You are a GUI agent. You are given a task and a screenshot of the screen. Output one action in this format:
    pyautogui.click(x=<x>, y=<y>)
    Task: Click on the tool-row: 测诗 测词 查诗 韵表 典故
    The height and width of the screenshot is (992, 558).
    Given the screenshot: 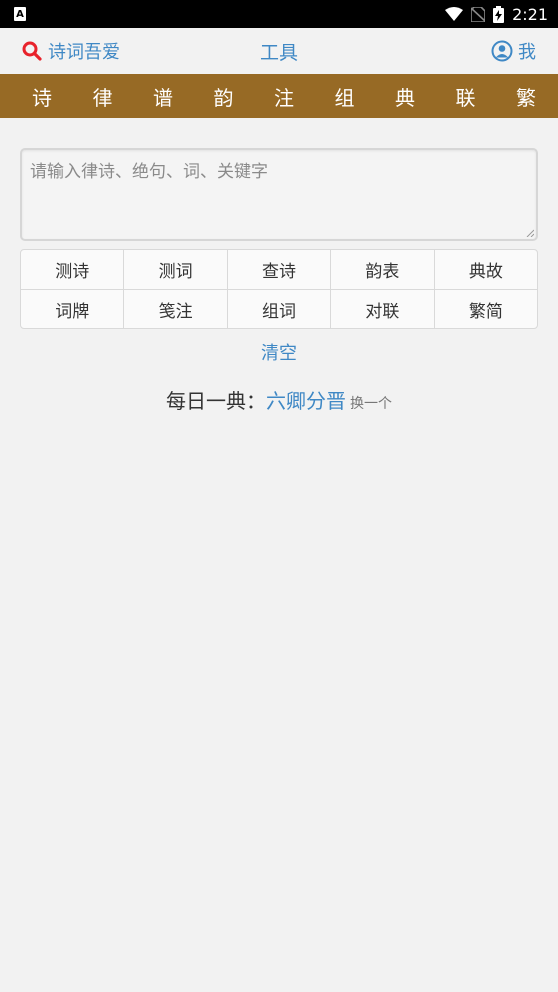 What is the action you would take?
    pyautogui.click(x=279, y=269)
    